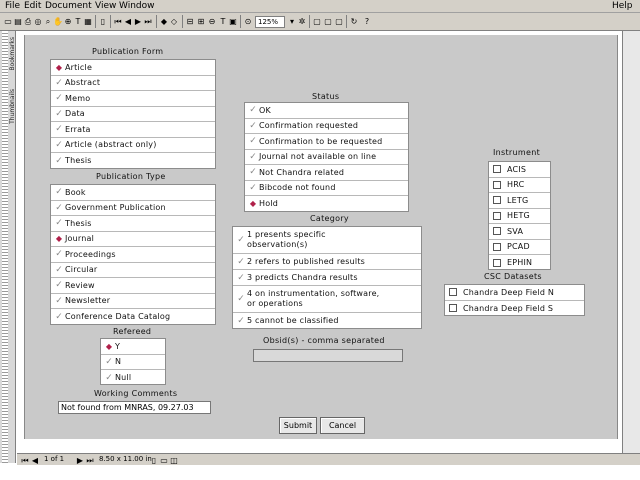 The image size is (640, 480). Describe the element at coordinates (514, 309) in the screenshot. I see `csc-dataset-option: Chandra Deep Field S` at that location.